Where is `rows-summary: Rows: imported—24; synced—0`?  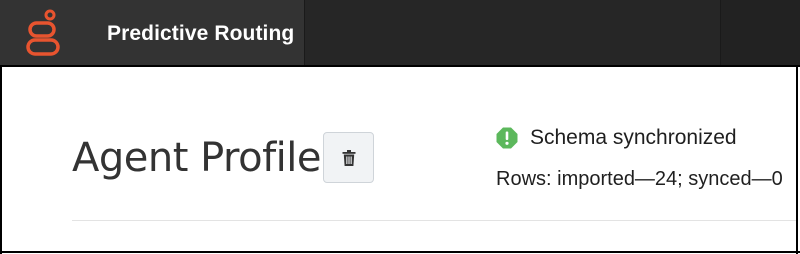
rows-summary: Rows: imported—24; synced—0 is located at coordinates (639, 179).